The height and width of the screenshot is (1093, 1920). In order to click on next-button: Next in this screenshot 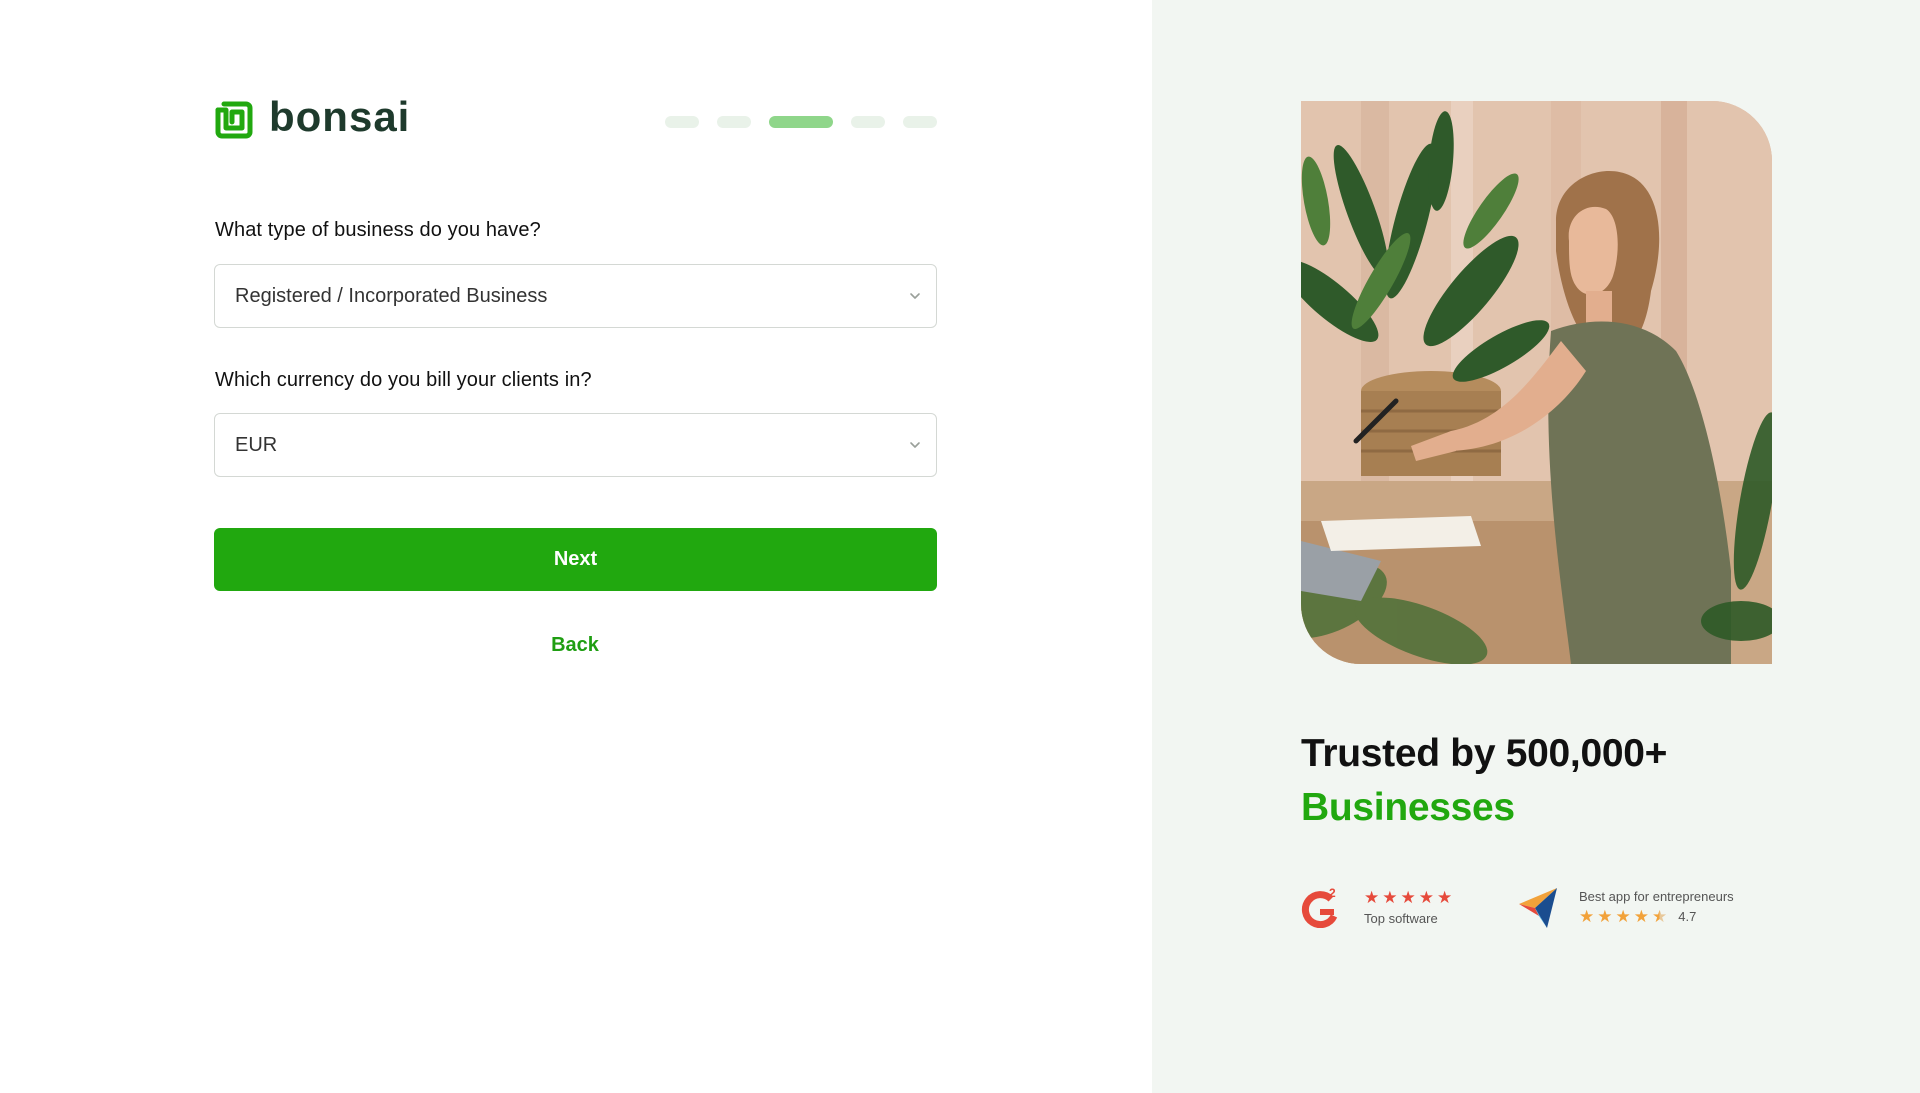, I will do `click(575, 559)`.